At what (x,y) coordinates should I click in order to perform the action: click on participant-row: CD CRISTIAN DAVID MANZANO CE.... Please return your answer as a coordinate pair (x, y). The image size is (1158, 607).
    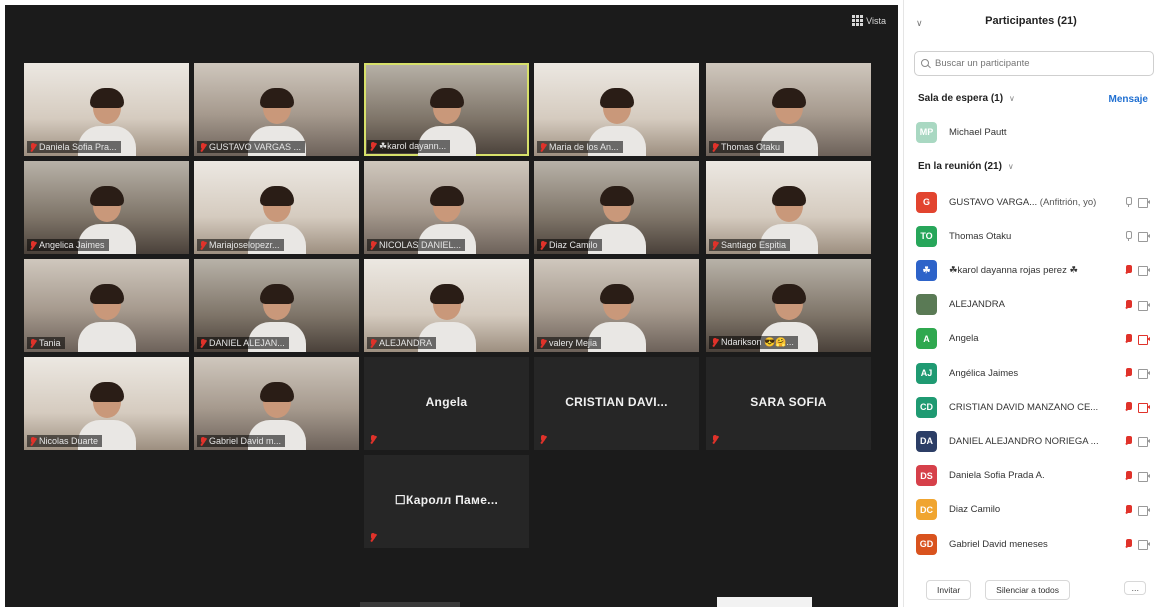
    Looking at the image, I should click on (1035, 407).